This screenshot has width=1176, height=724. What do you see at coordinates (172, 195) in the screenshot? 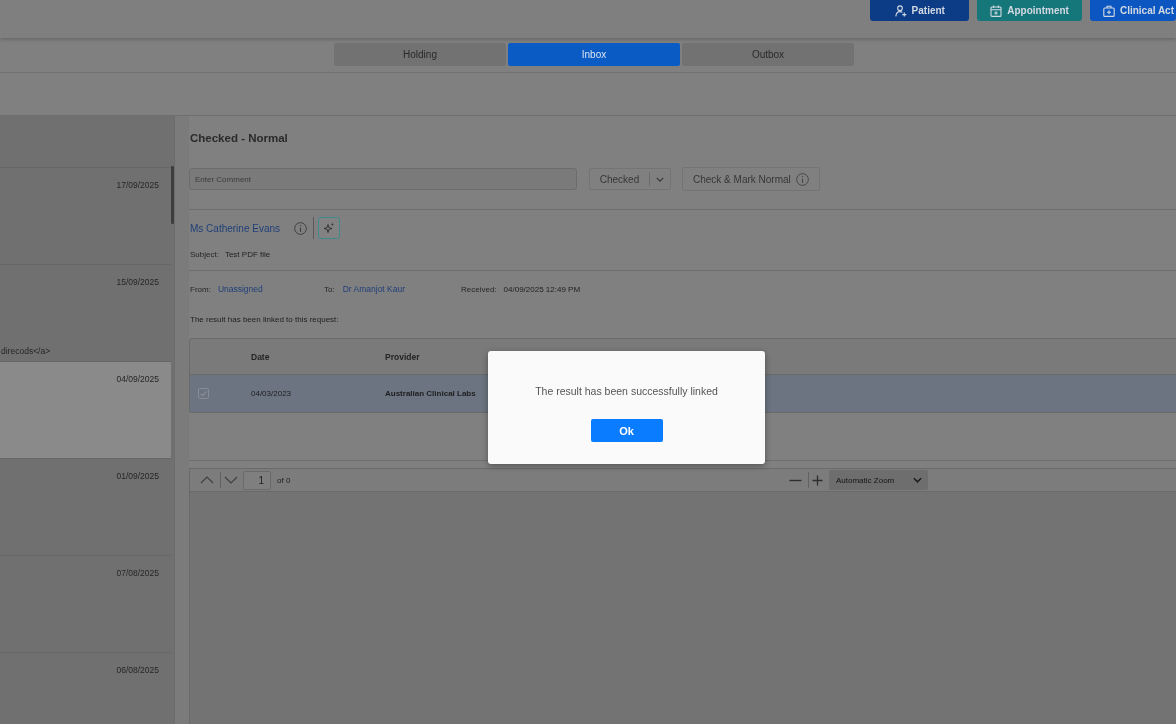
I see `scrollbar-thumb` at bounding box center [172, 195].